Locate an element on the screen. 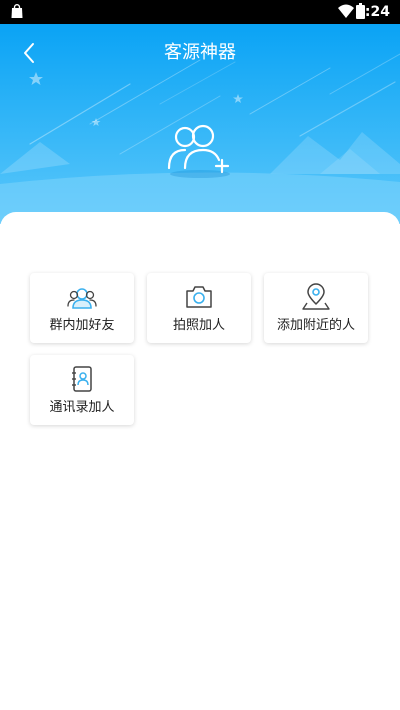 The width and height of the screenshot is (400, 710). contacts-book-icon is located at coordinates (82, 379).